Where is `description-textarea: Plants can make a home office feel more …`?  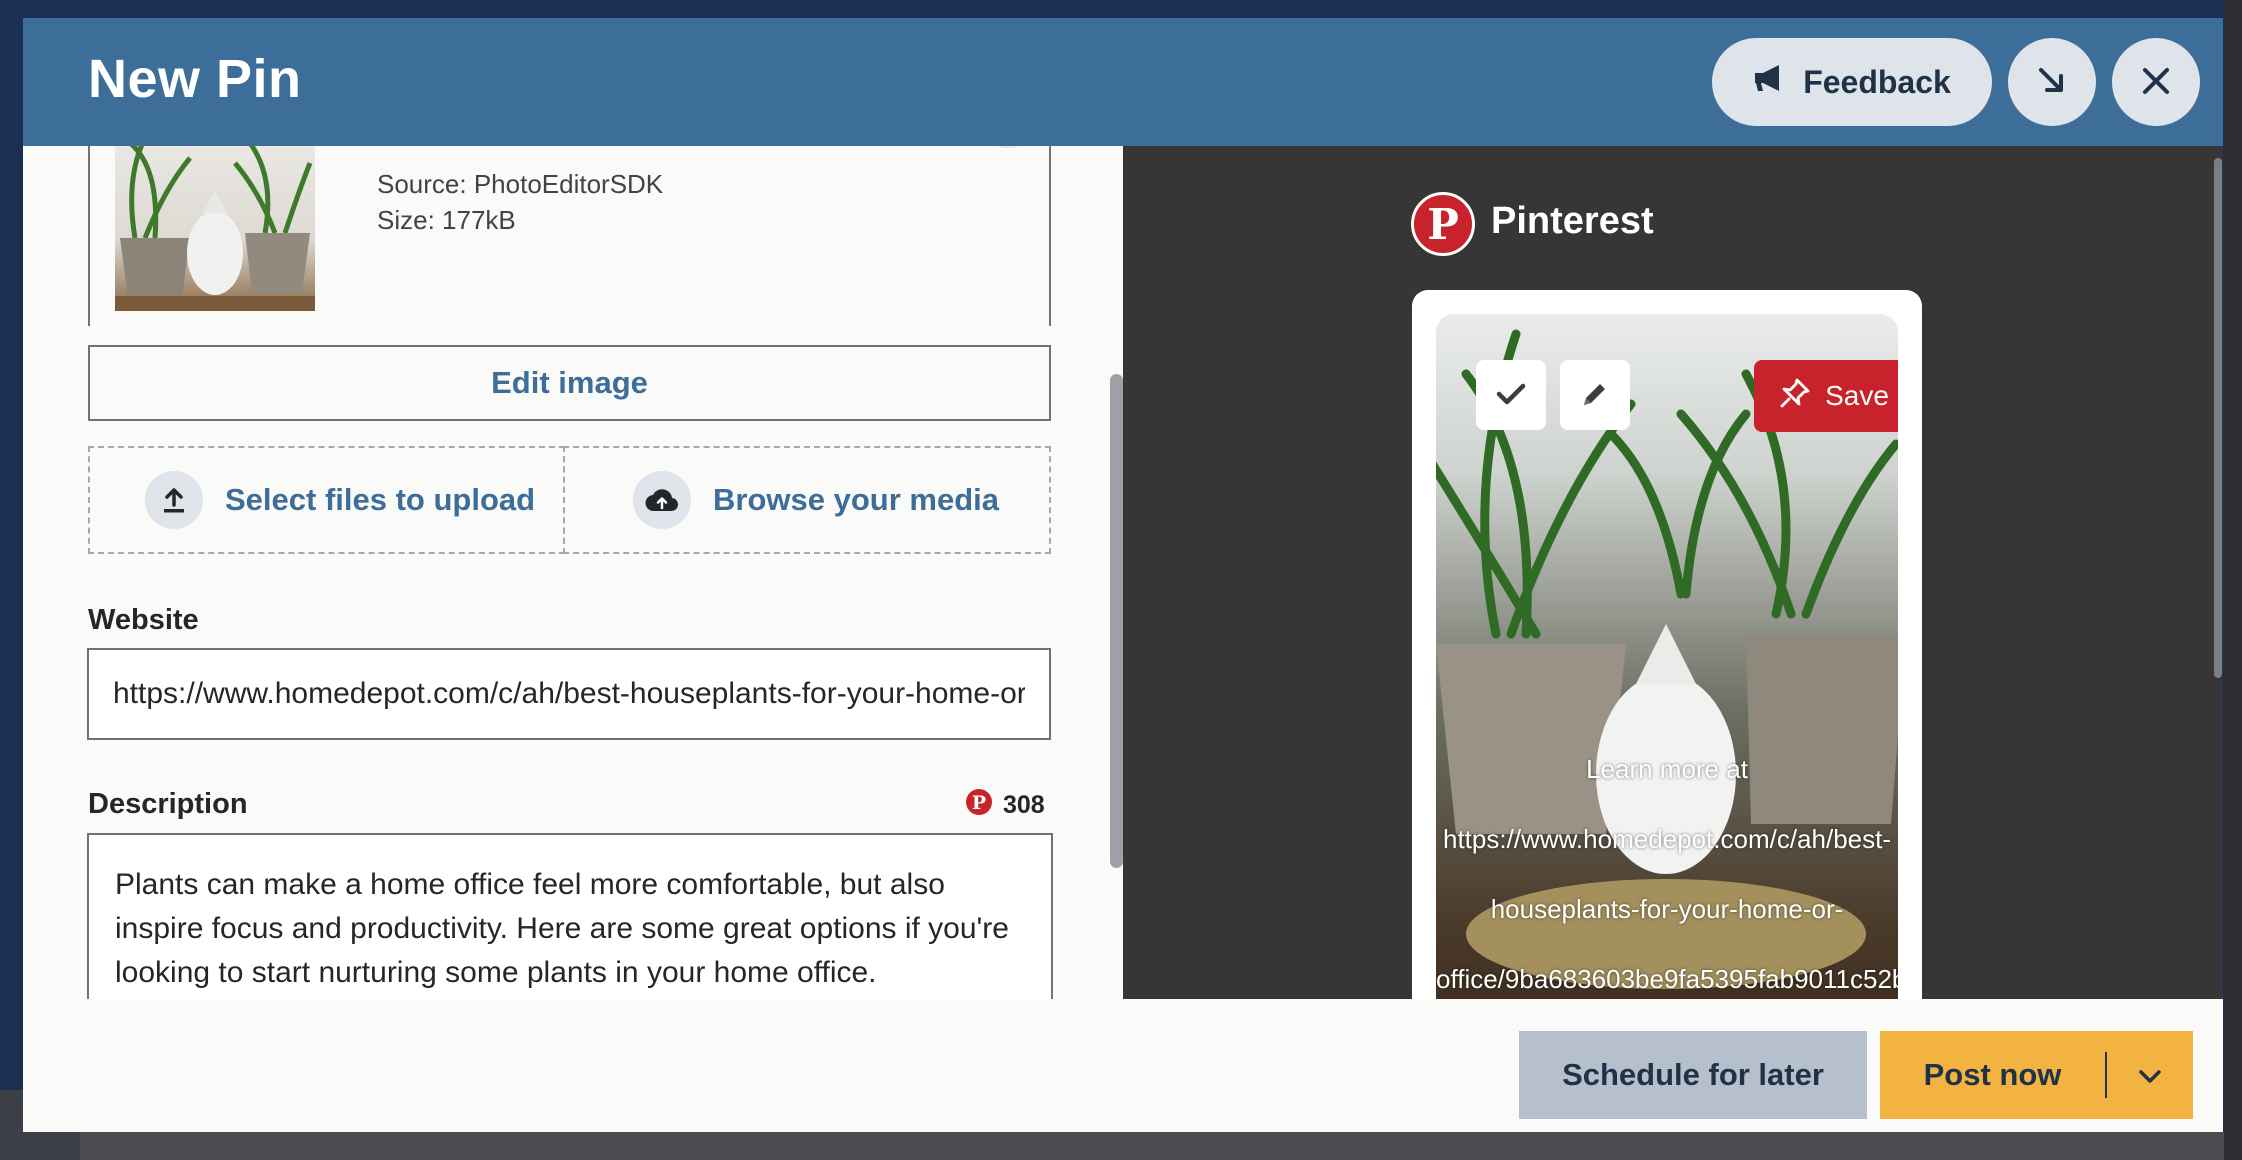
description-textarea: Plants can make a home office feel more … is located at coordinates (570, 916).